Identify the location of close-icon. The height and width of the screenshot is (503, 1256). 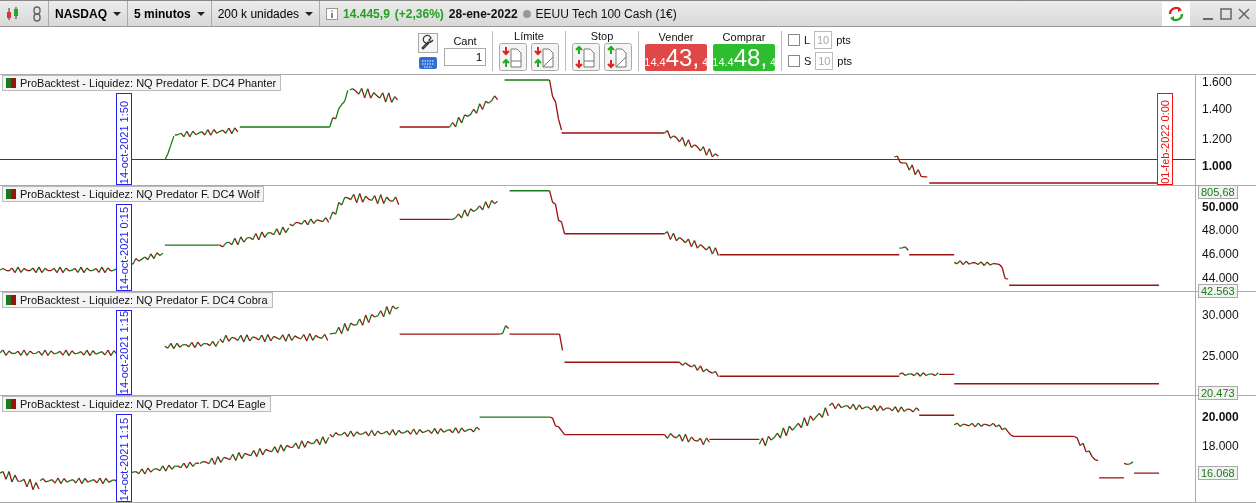
(1244, 13).